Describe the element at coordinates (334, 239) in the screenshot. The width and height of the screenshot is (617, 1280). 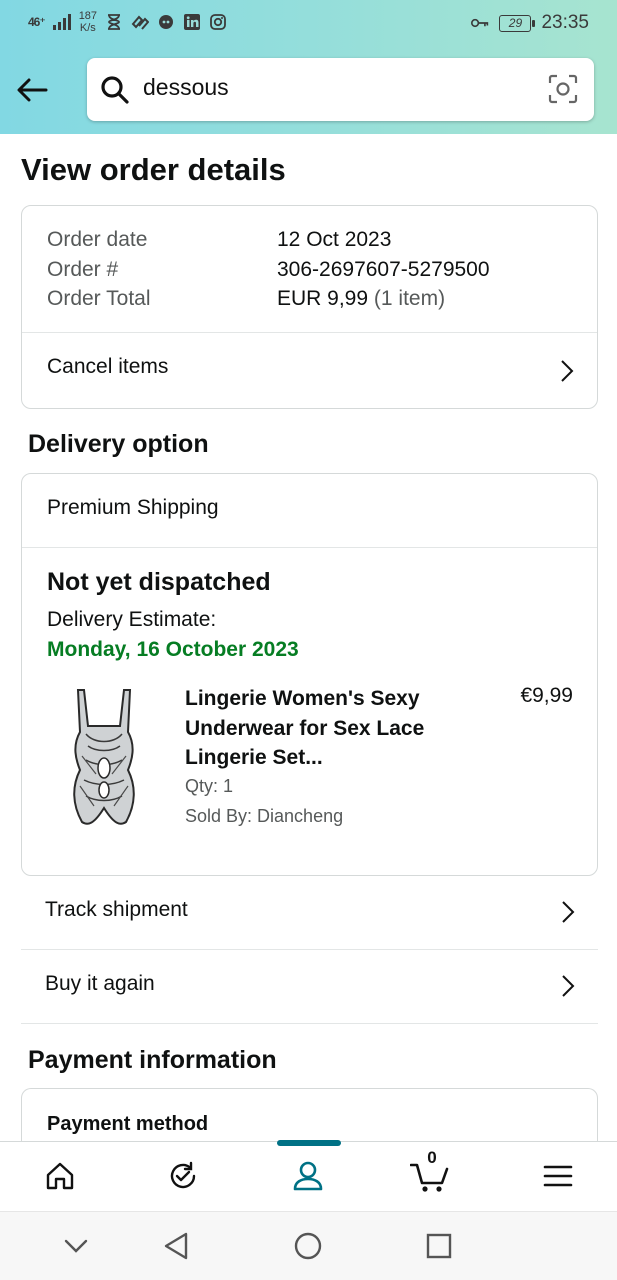
I see `order-date-value: 12 Oct 2023` at that location.